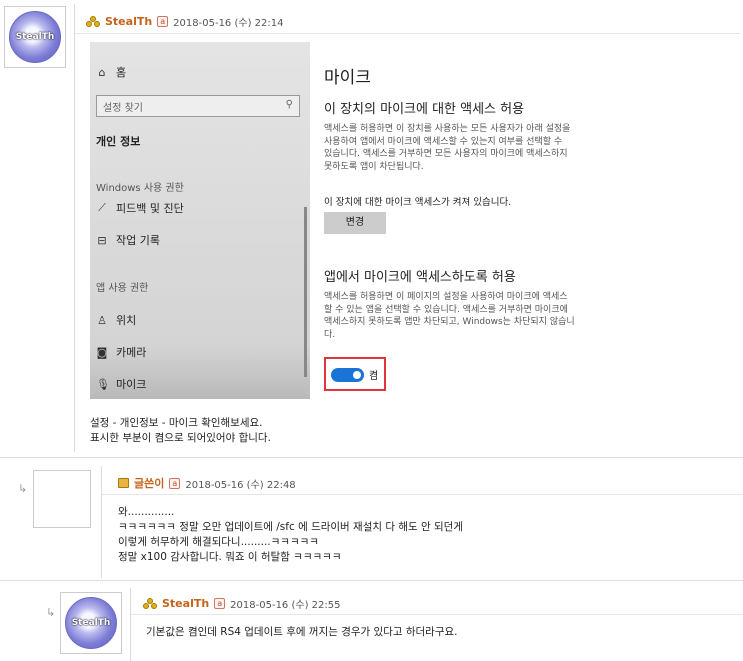 This screenshot has width=743, height=661. Describe the element at coordinates (121, 72) in the screenshot. I see `sidebar-home-label: 홈` at that location.